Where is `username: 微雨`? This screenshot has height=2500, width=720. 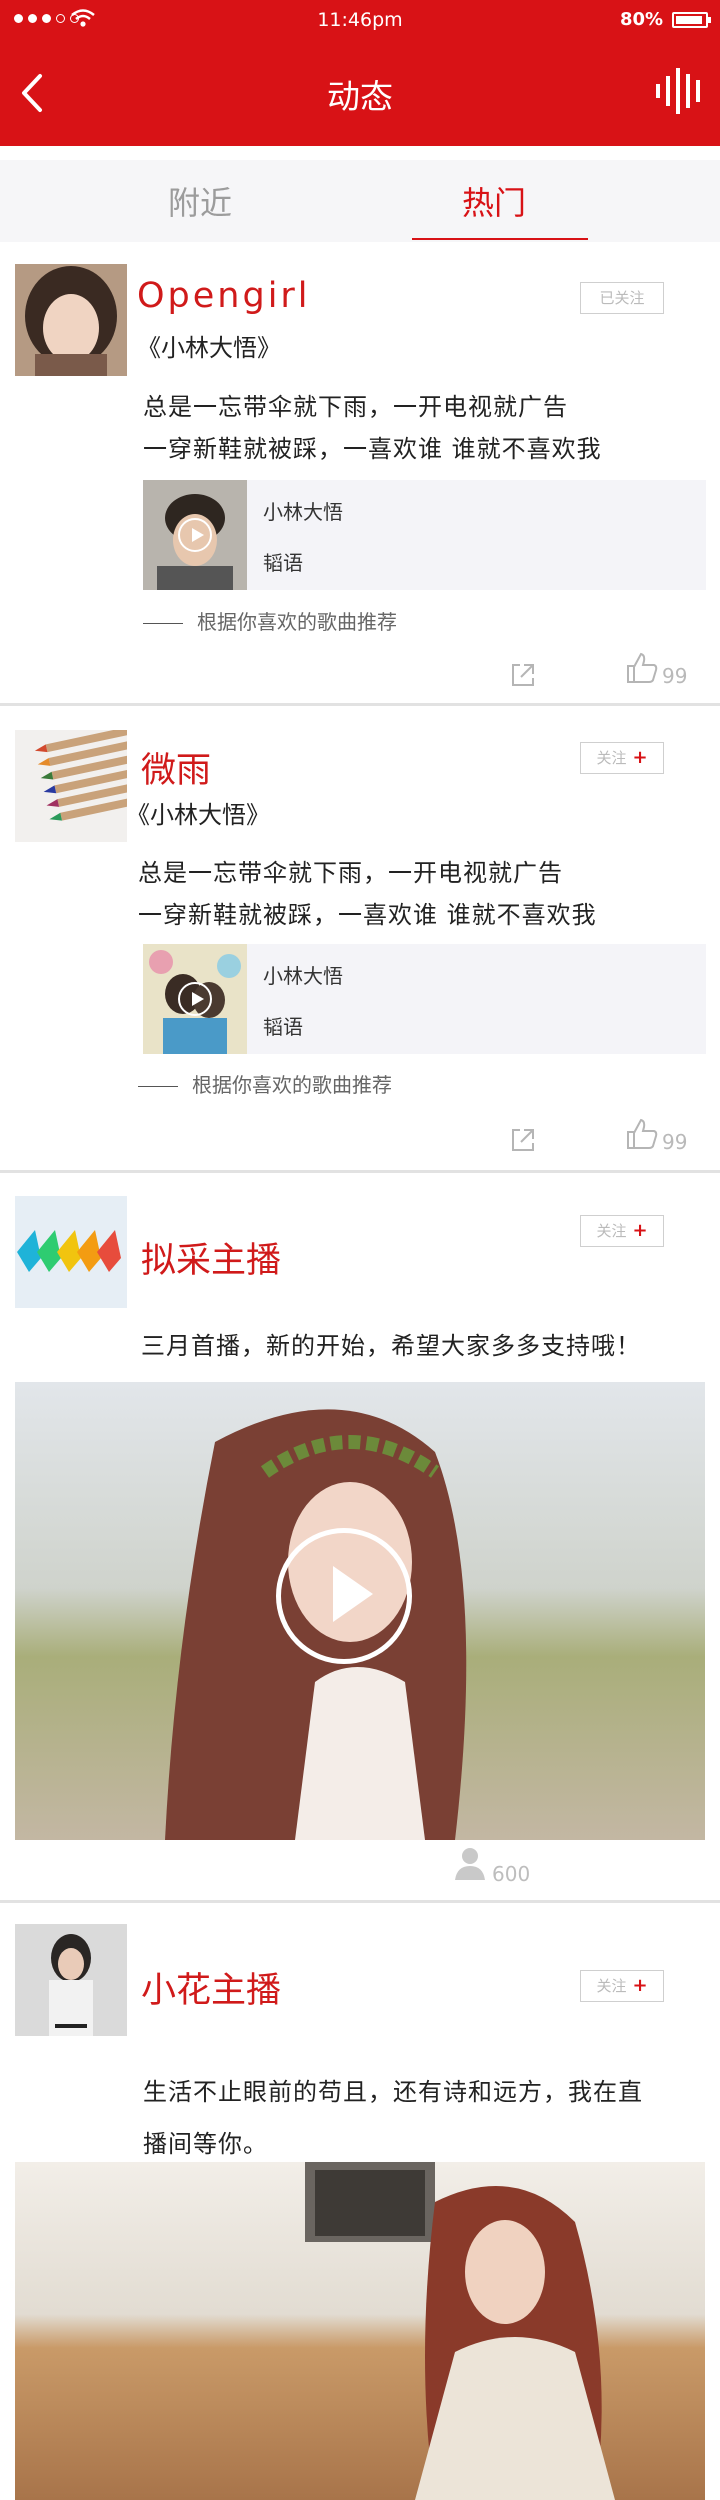 username: 微雨 is located at coordinates (176, 767).